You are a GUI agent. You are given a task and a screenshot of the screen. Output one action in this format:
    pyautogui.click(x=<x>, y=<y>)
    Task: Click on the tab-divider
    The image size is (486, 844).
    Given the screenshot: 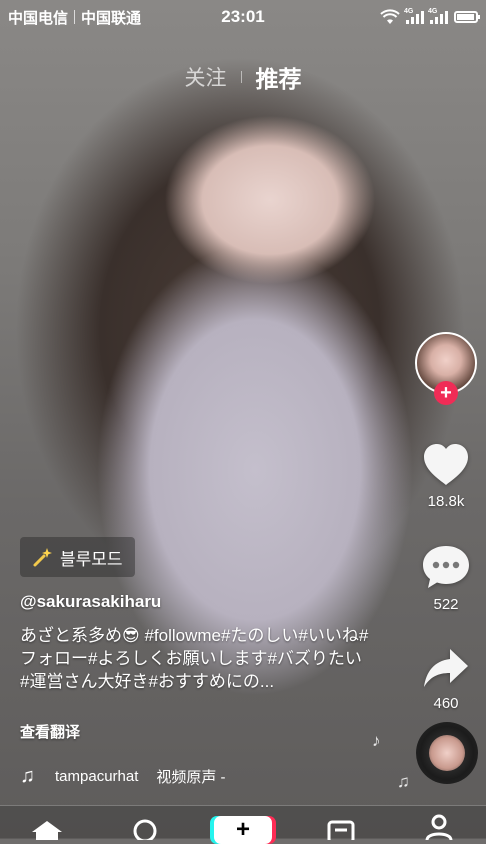 What is the action you would take?
    pyautogui.click(x=241, y=77)
    